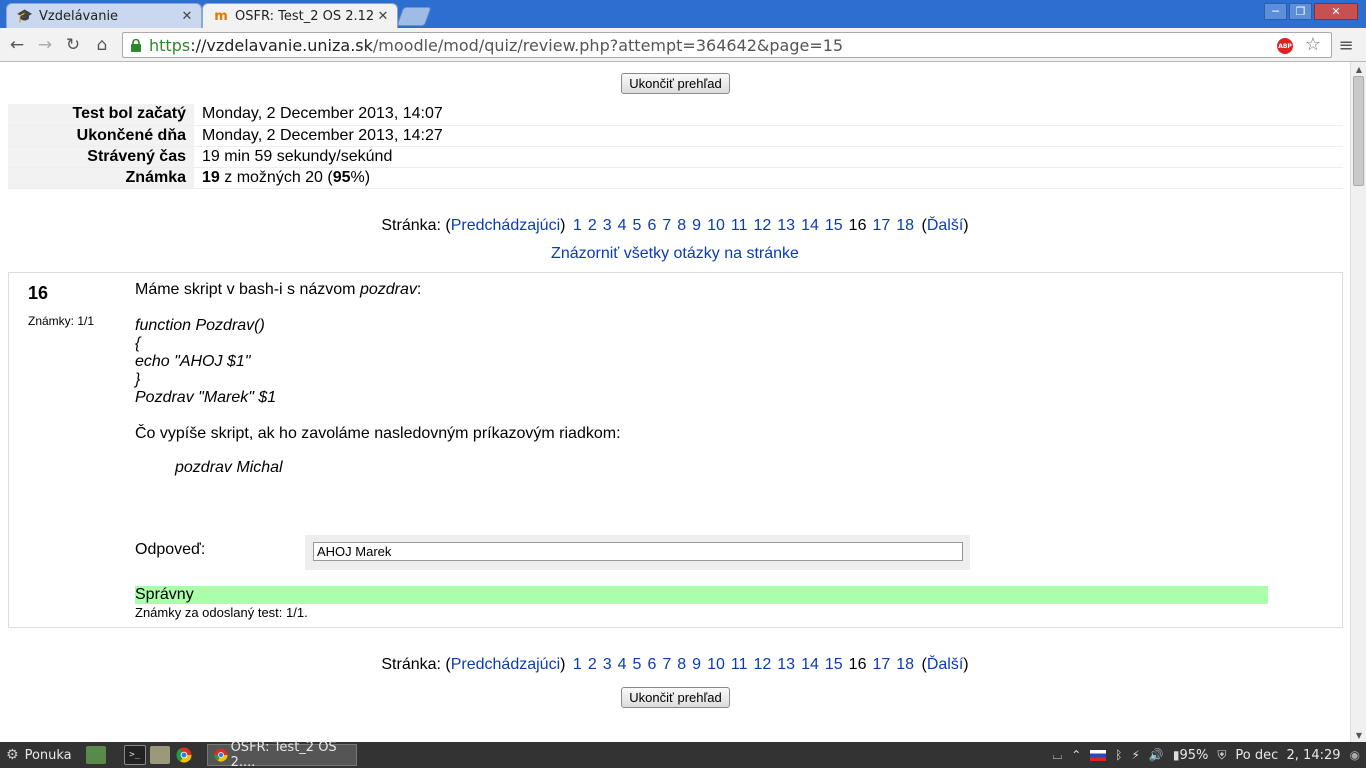 The image size is (1366, 770). I want to click on system-tray: ⌴ ⌃ ᛒ ⚡ 🔊 ▮95% ⛨ Po dec 2, 14:29 ◉, so click(1206, 755).